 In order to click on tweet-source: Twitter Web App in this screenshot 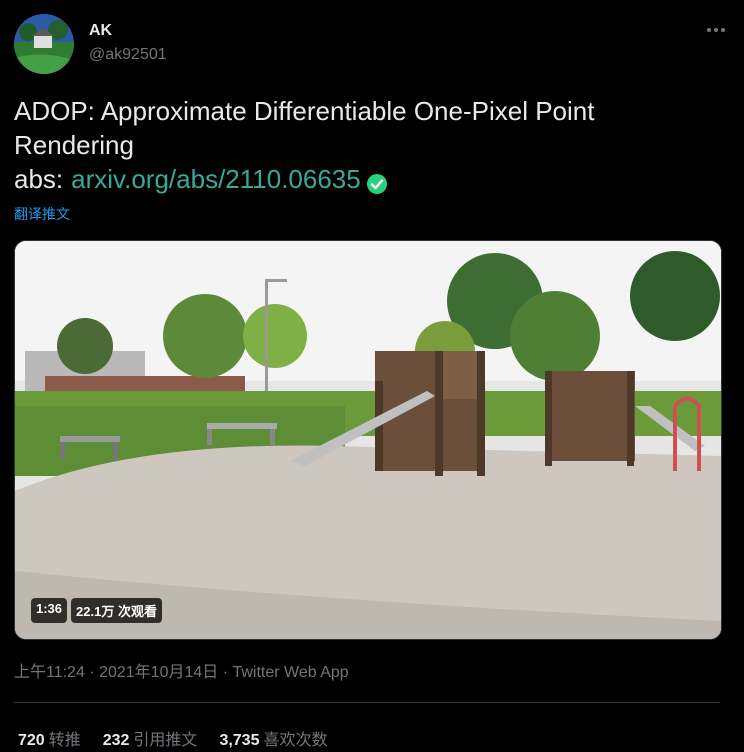, I will do `click(290, 672)`.